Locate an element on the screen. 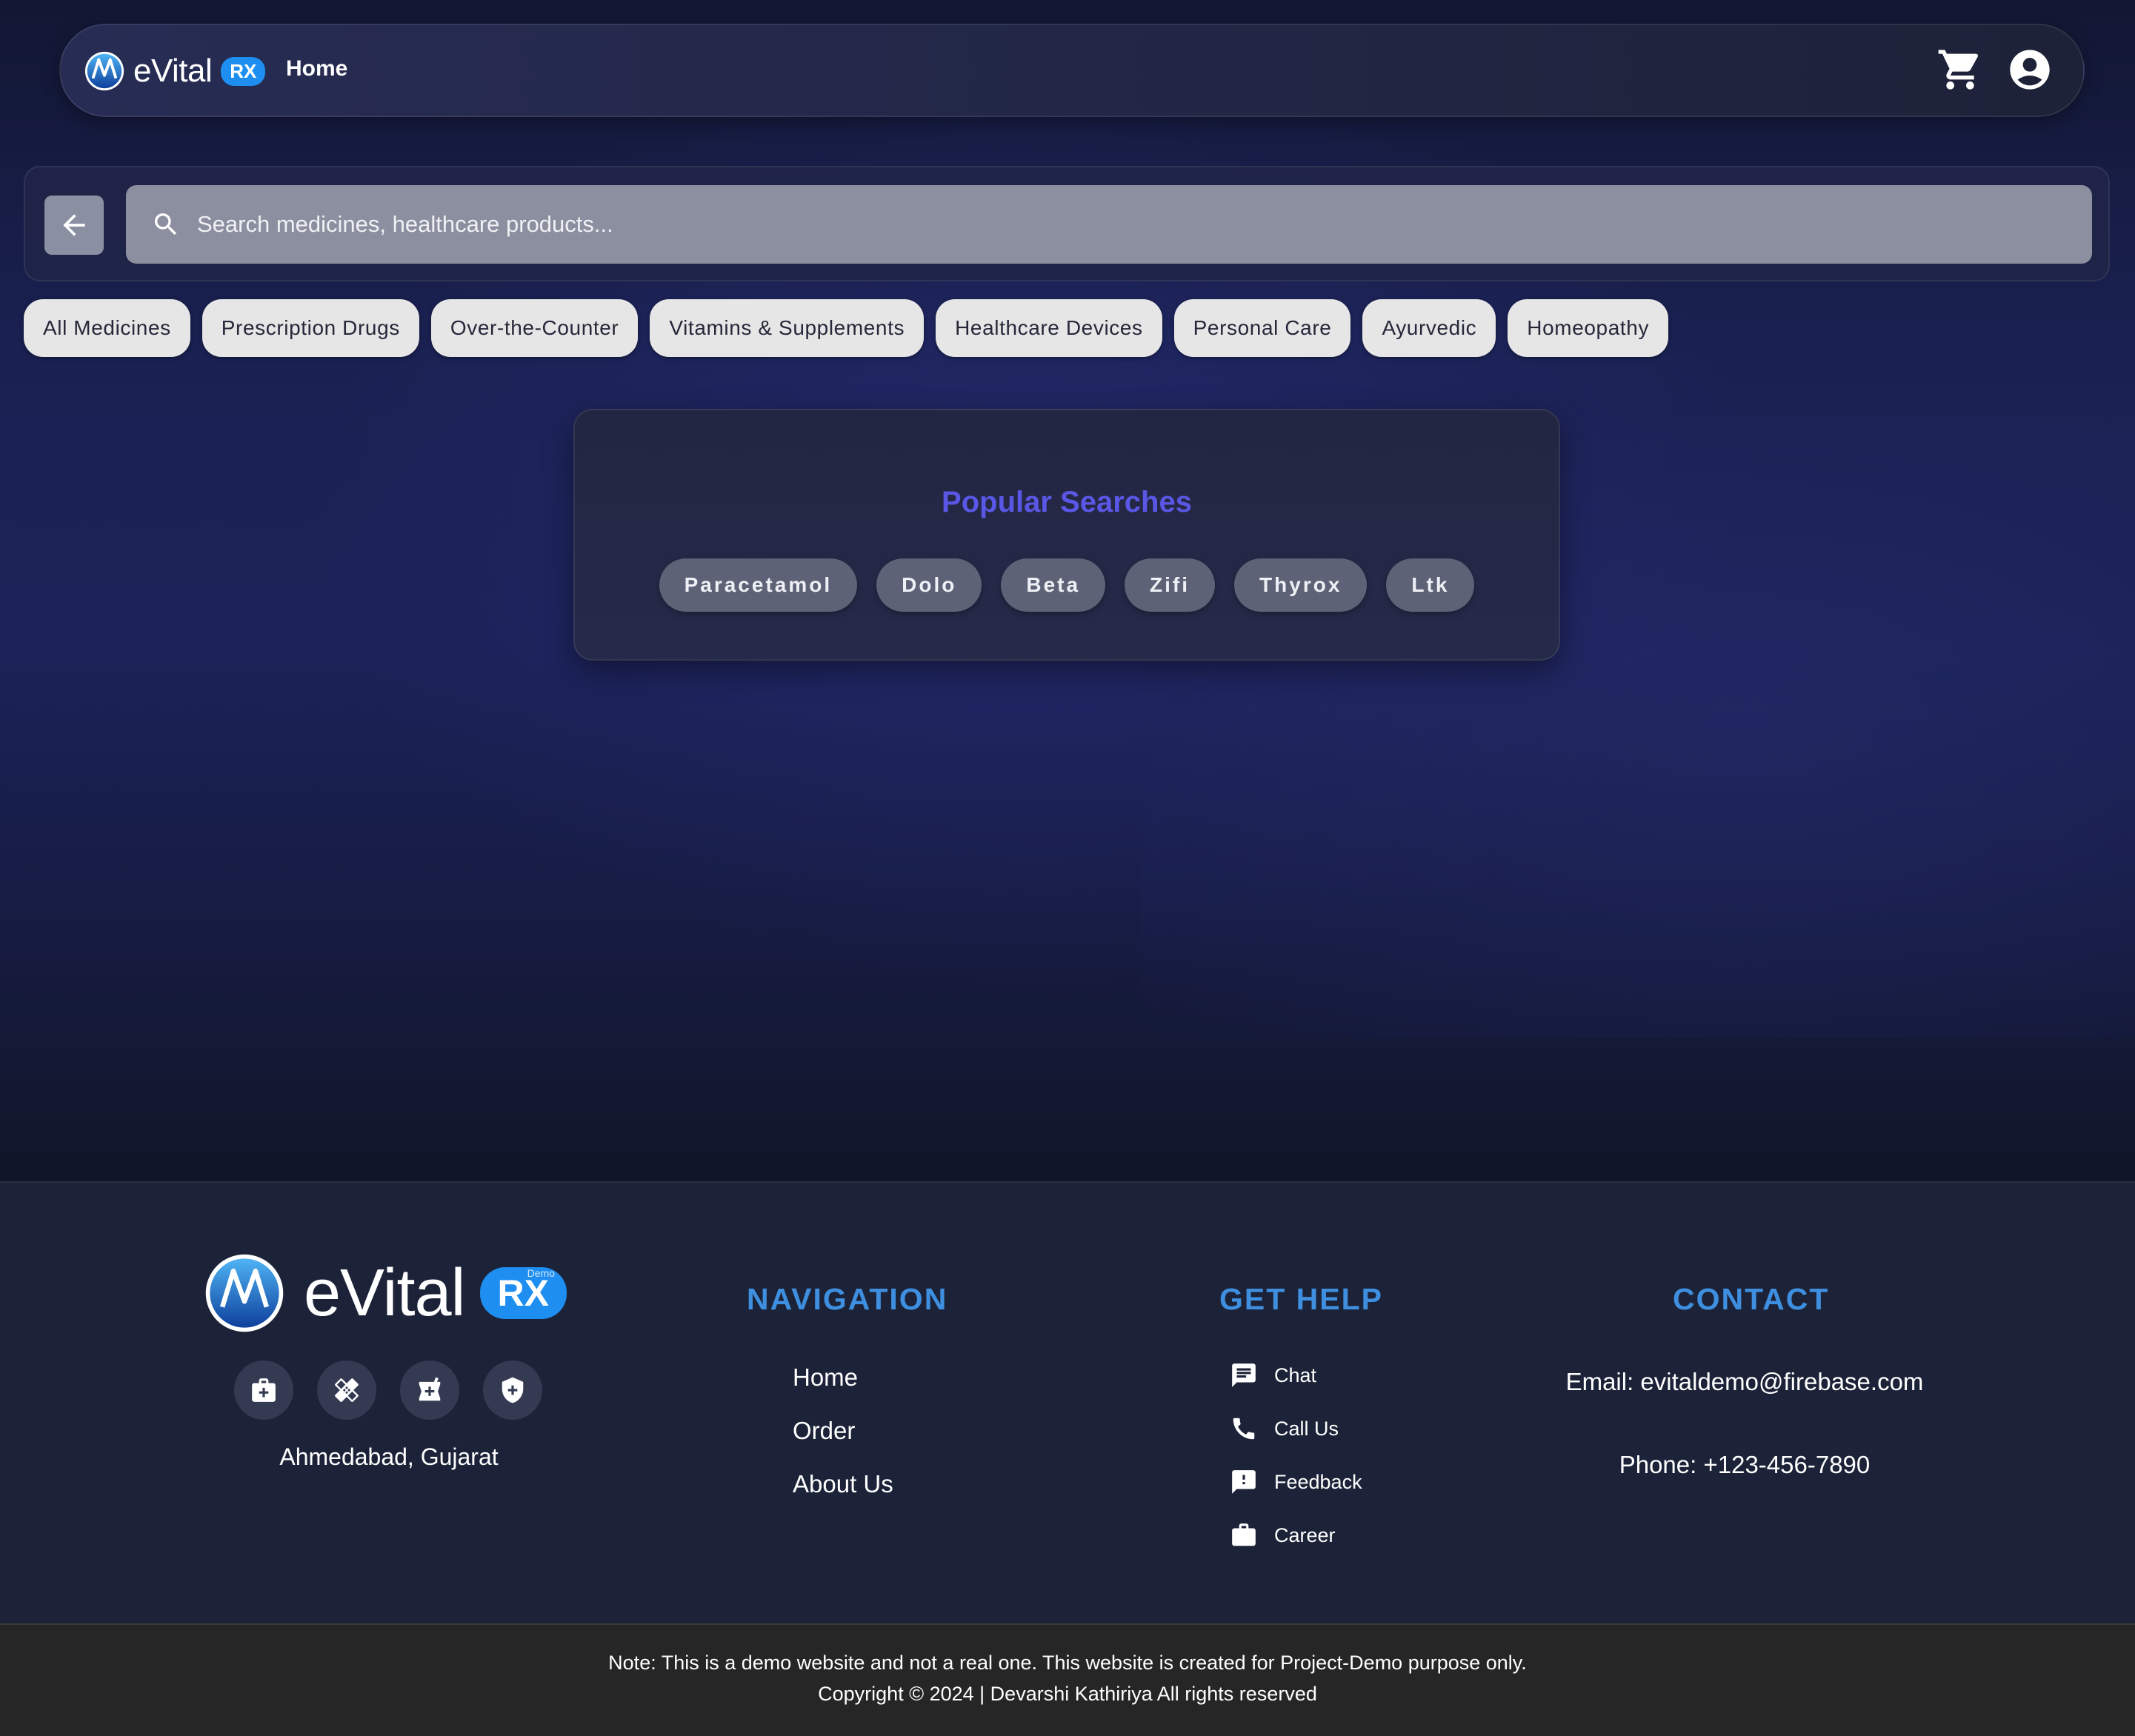 This screenshot has height=1736, width=2135. footer-link-home: Home is located at coordinates (843, 1377).